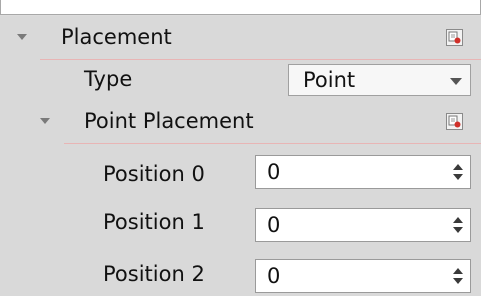 This screenshot has height=296, width=481. What do you see at coordinates (240, 80) in the screenshot?
I see `property-row-type: Type Point` at bounding box center [240, 80].